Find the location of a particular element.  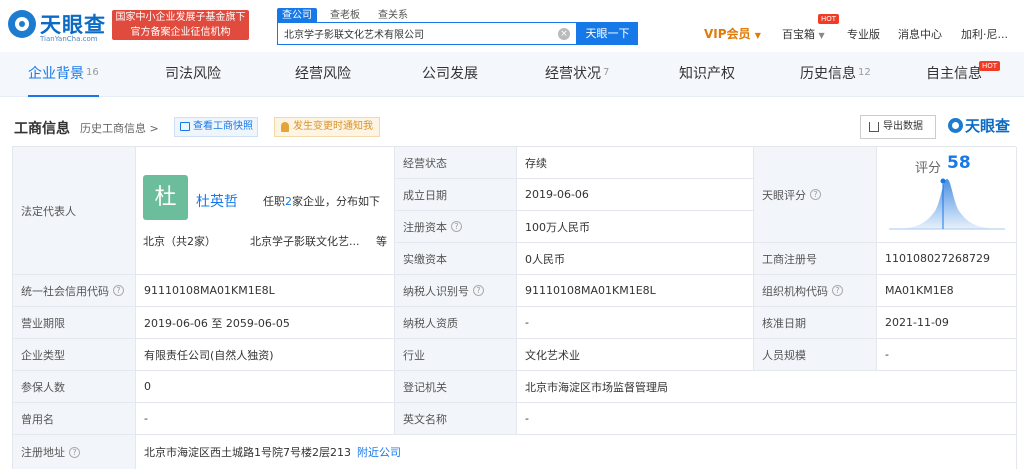

tab-count: 7 is located at coordinates (606, 72).